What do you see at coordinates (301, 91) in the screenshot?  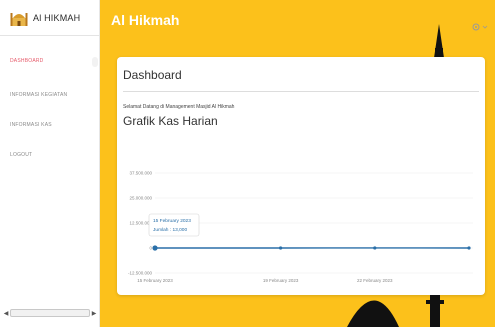 I see `card-divider` at bounding box center [301, 91].